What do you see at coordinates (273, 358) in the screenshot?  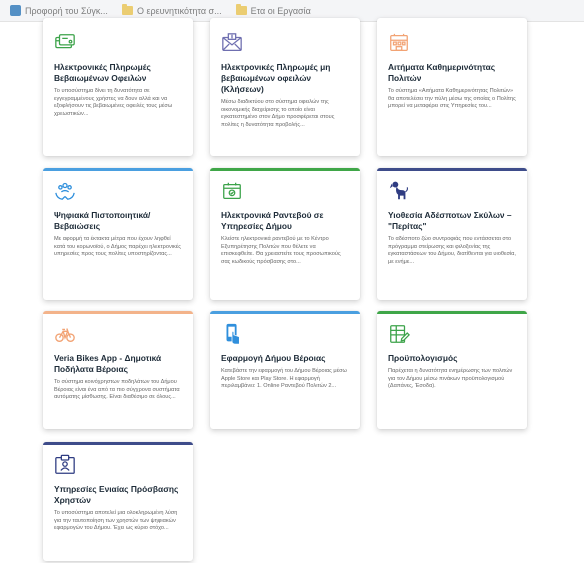 I see `card-title: Εφαρμογή Δήμου Βέροιας` at bounding box center [273, 358].